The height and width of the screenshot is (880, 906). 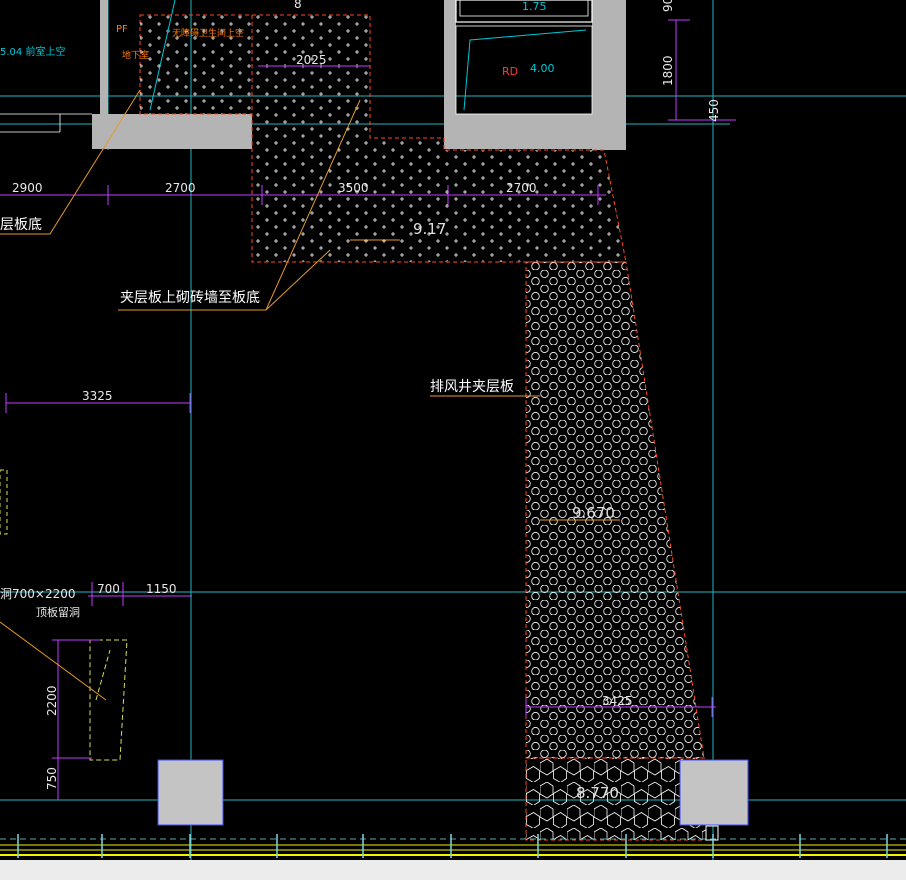 What do you see at coordinates (190, 792) in the screenshot?
I see `column-left` at bounding box center [190, 792].